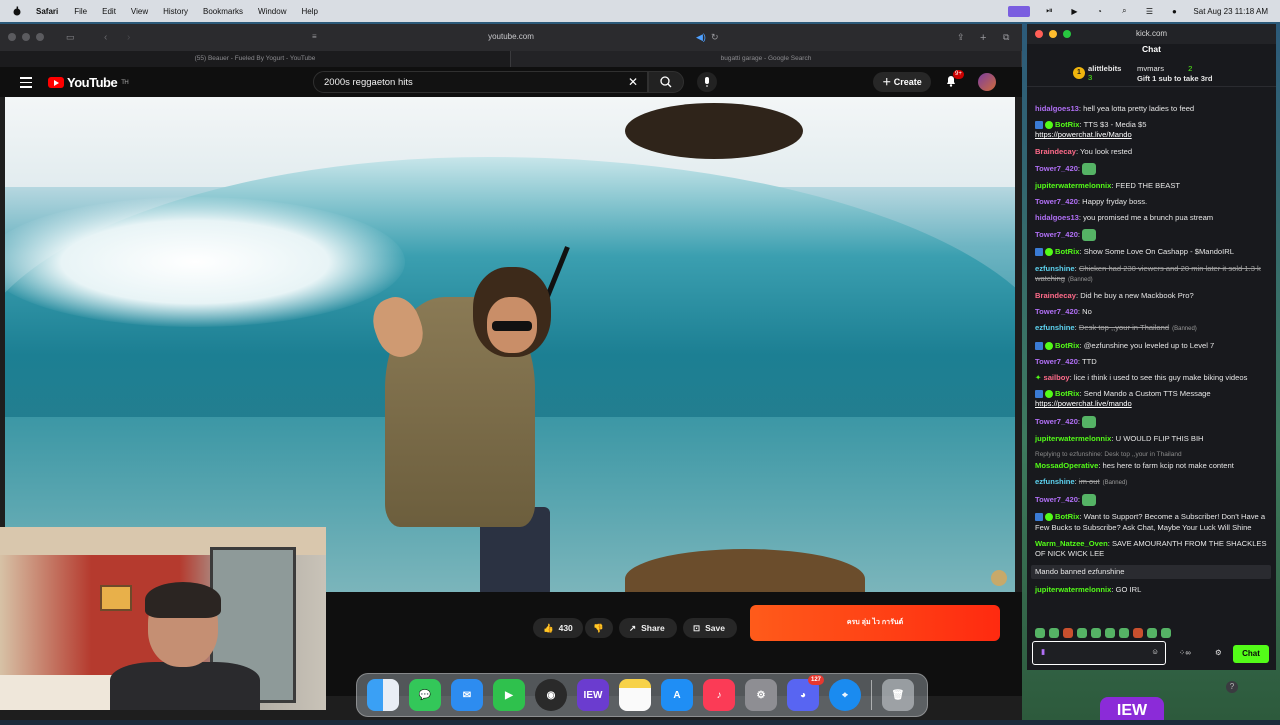  Describe the element at coordinates (17, 11) in the screenshot. I see `apple-icon` at that location.